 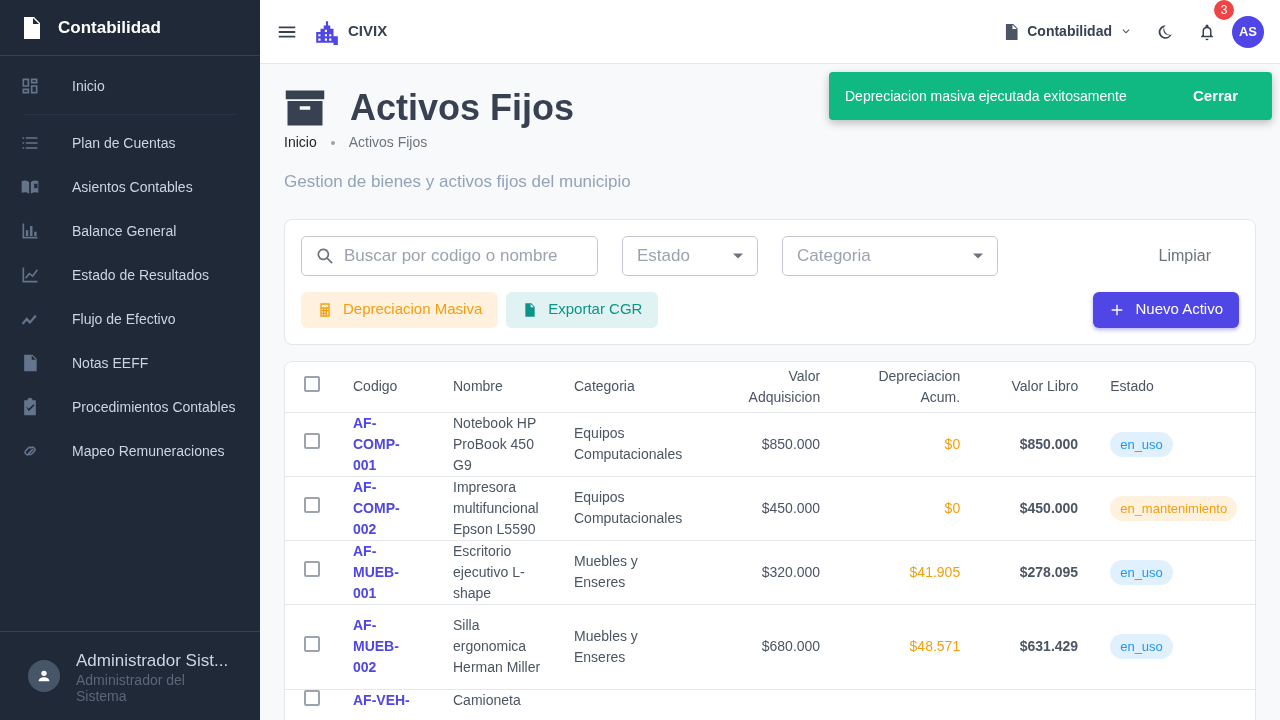 I want to click on table-cell: Camioneta, so click(x=487, y=699).